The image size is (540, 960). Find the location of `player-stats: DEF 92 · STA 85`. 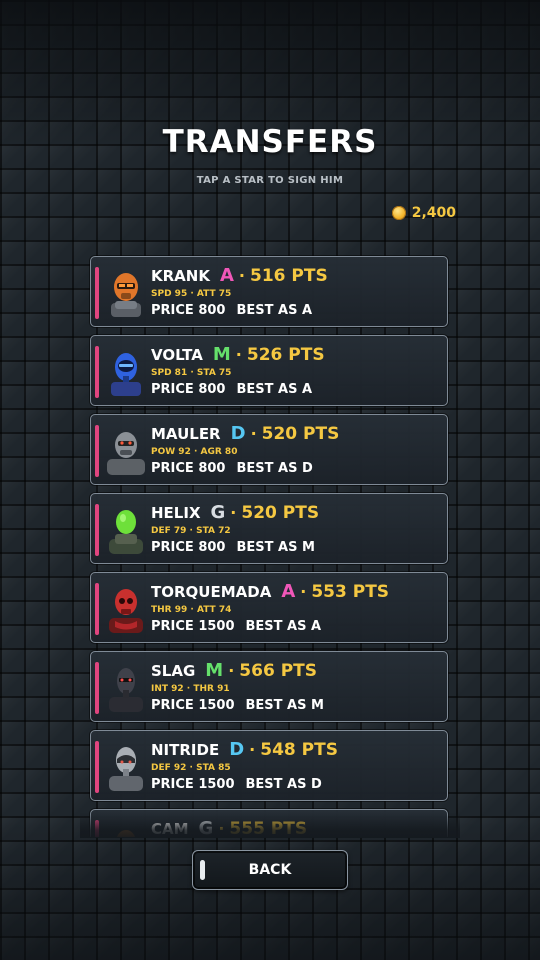

player-stats: DEF 92 · STA 85 is located at coordinates (191, 768).